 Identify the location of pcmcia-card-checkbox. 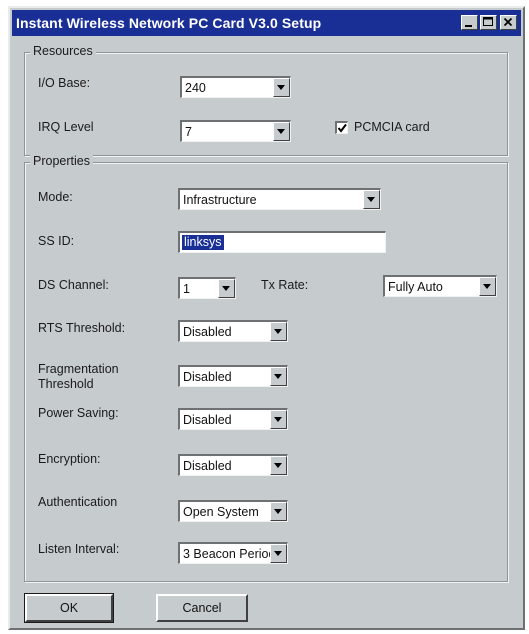
(341, 127).